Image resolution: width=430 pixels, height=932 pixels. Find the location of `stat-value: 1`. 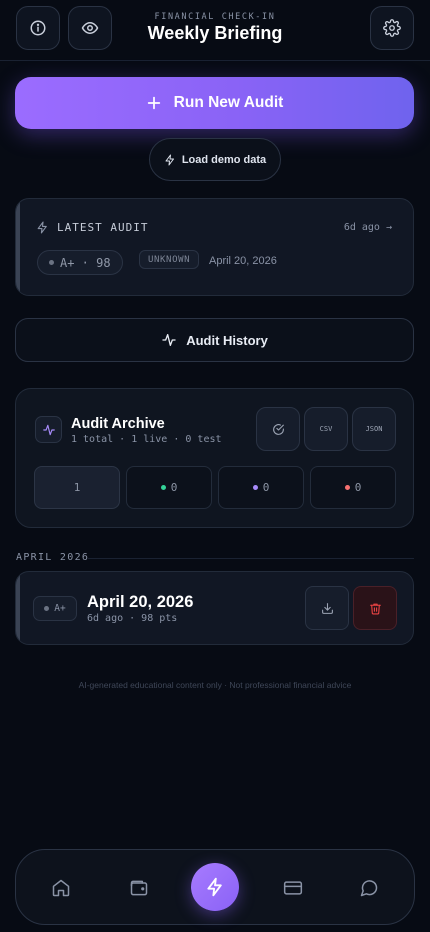

stat-value: 1 is located at coordinates (77, 487).